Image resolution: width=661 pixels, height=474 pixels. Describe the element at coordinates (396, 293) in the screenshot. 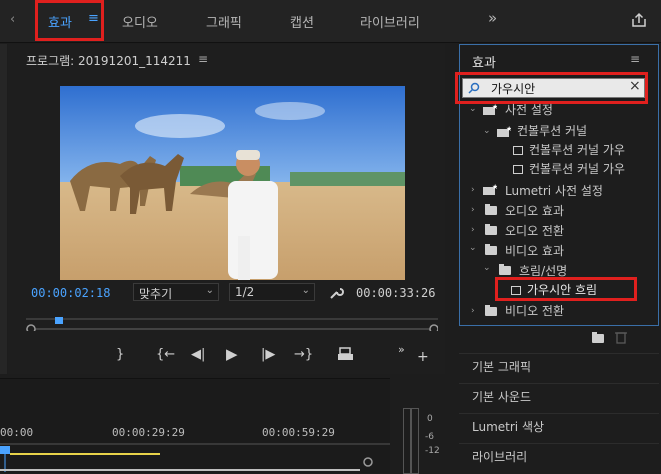

I see `duration-timecode: 00:00:33:26` at that location.